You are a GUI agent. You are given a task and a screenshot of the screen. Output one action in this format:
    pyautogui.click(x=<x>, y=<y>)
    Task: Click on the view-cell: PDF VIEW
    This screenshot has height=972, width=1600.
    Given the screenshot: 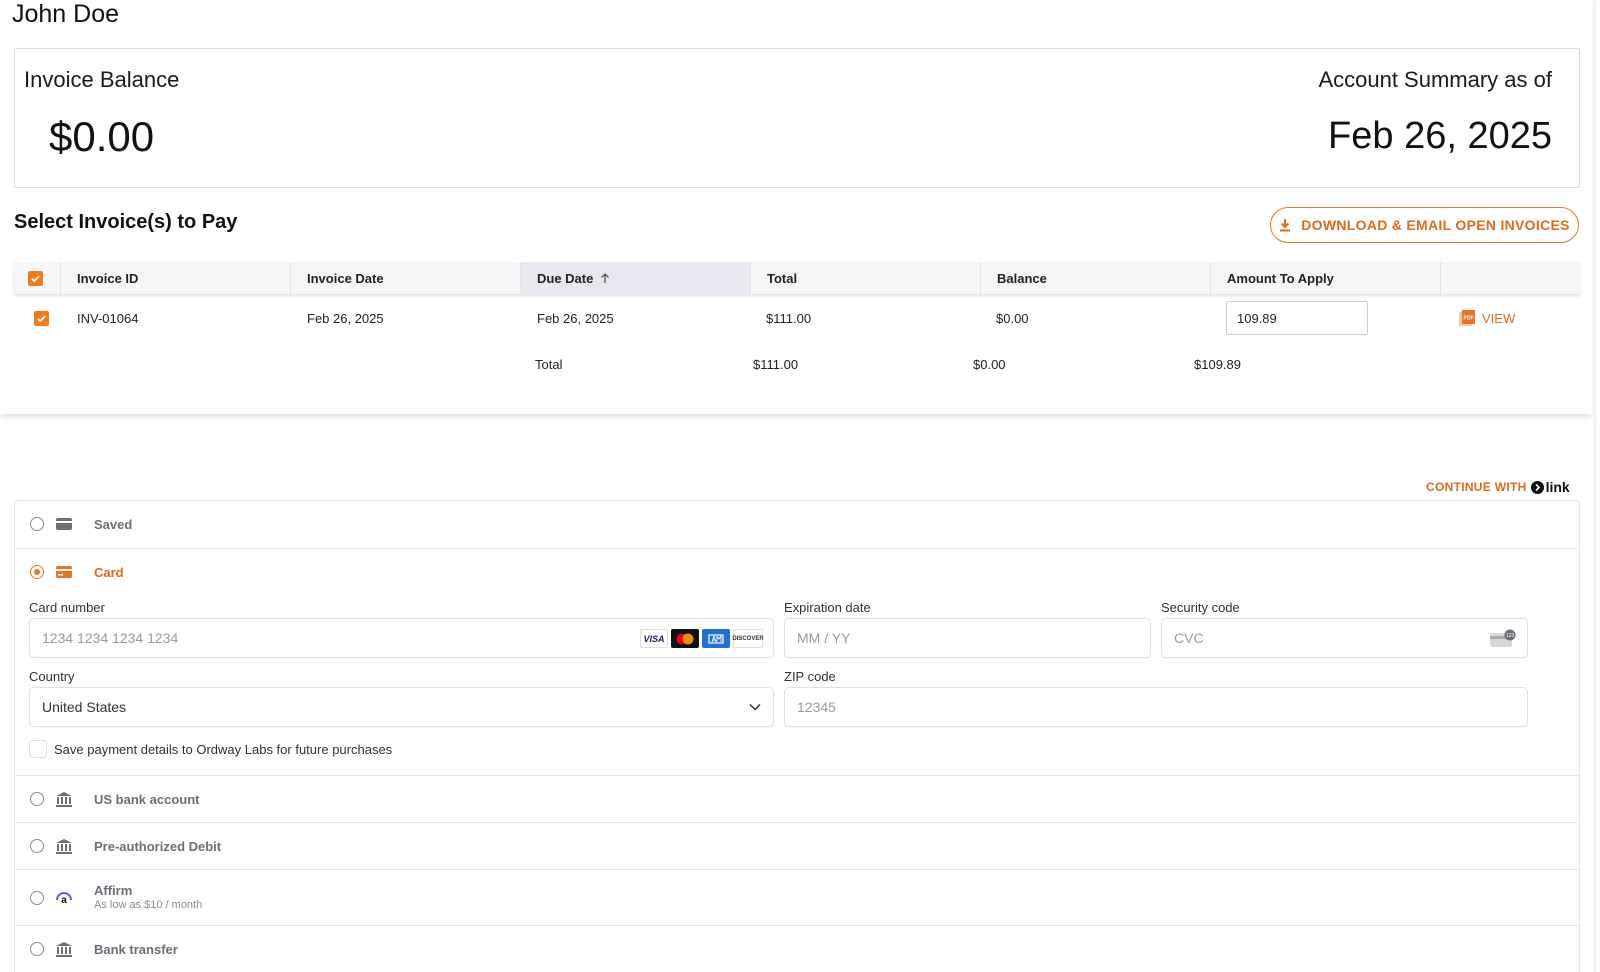 What is the action you would take?
    pyautogui.click(x=1510, y=318)
    